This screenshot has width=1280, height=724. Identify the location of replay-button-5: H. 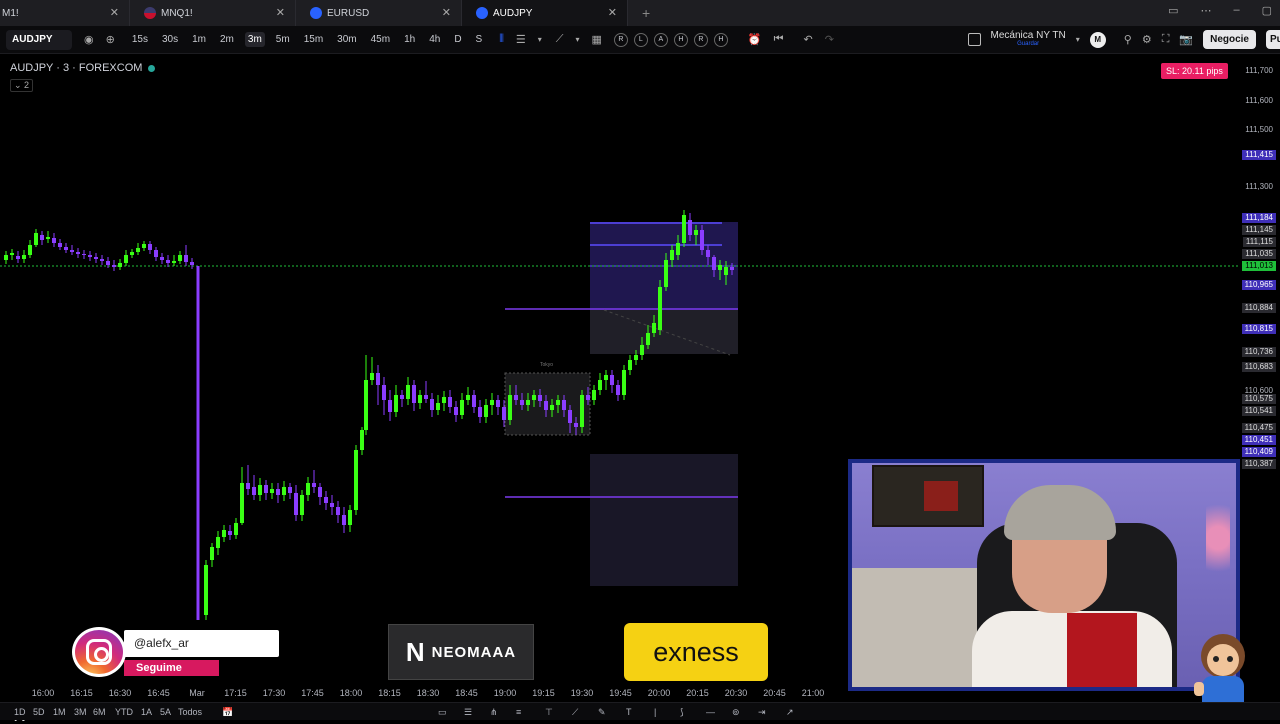
(720, 39).